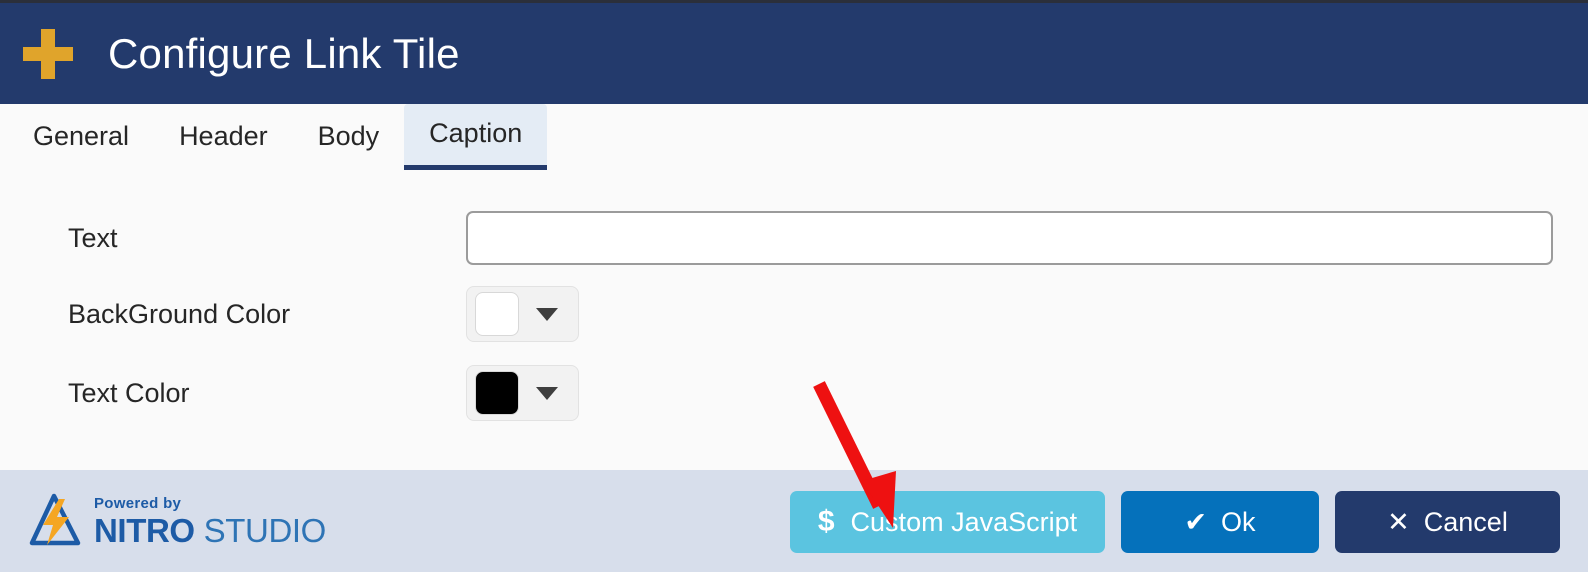  I want to click on close-x-icon: ✕, so click(1398, 521).